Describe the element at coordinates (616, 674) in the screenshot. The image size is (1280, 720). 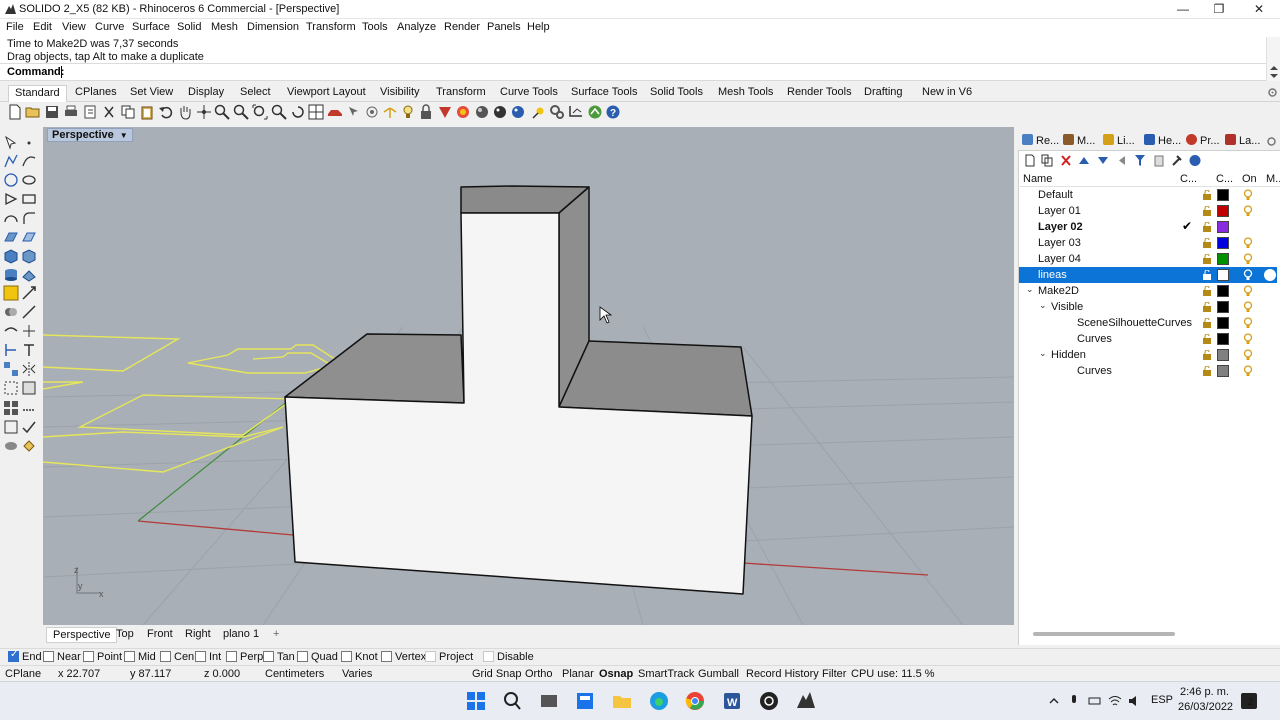
I see `osnap-toggle: Osnap` at that location.